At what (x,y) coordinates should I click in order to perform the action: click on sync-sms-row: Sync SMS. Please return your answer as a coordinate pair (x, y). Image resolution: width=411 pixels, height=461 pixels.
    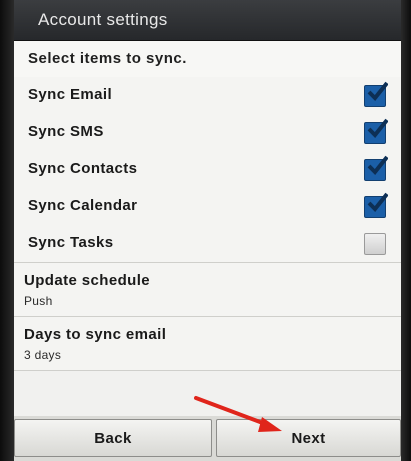
    Looking at the image, I should click on (207, 132).